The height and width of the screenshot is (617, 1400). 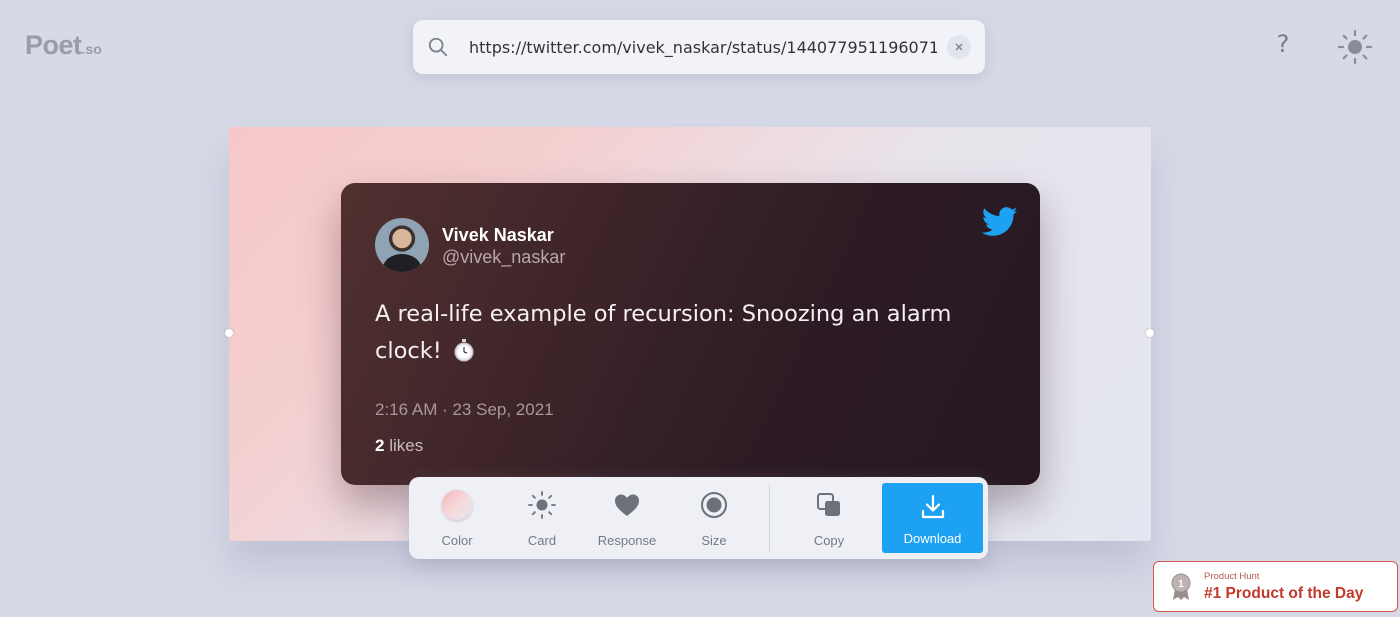 I want to click on tweet-timestamp: 2:16 AM · 23 Sep, 2021, so click(x=464, y=409).